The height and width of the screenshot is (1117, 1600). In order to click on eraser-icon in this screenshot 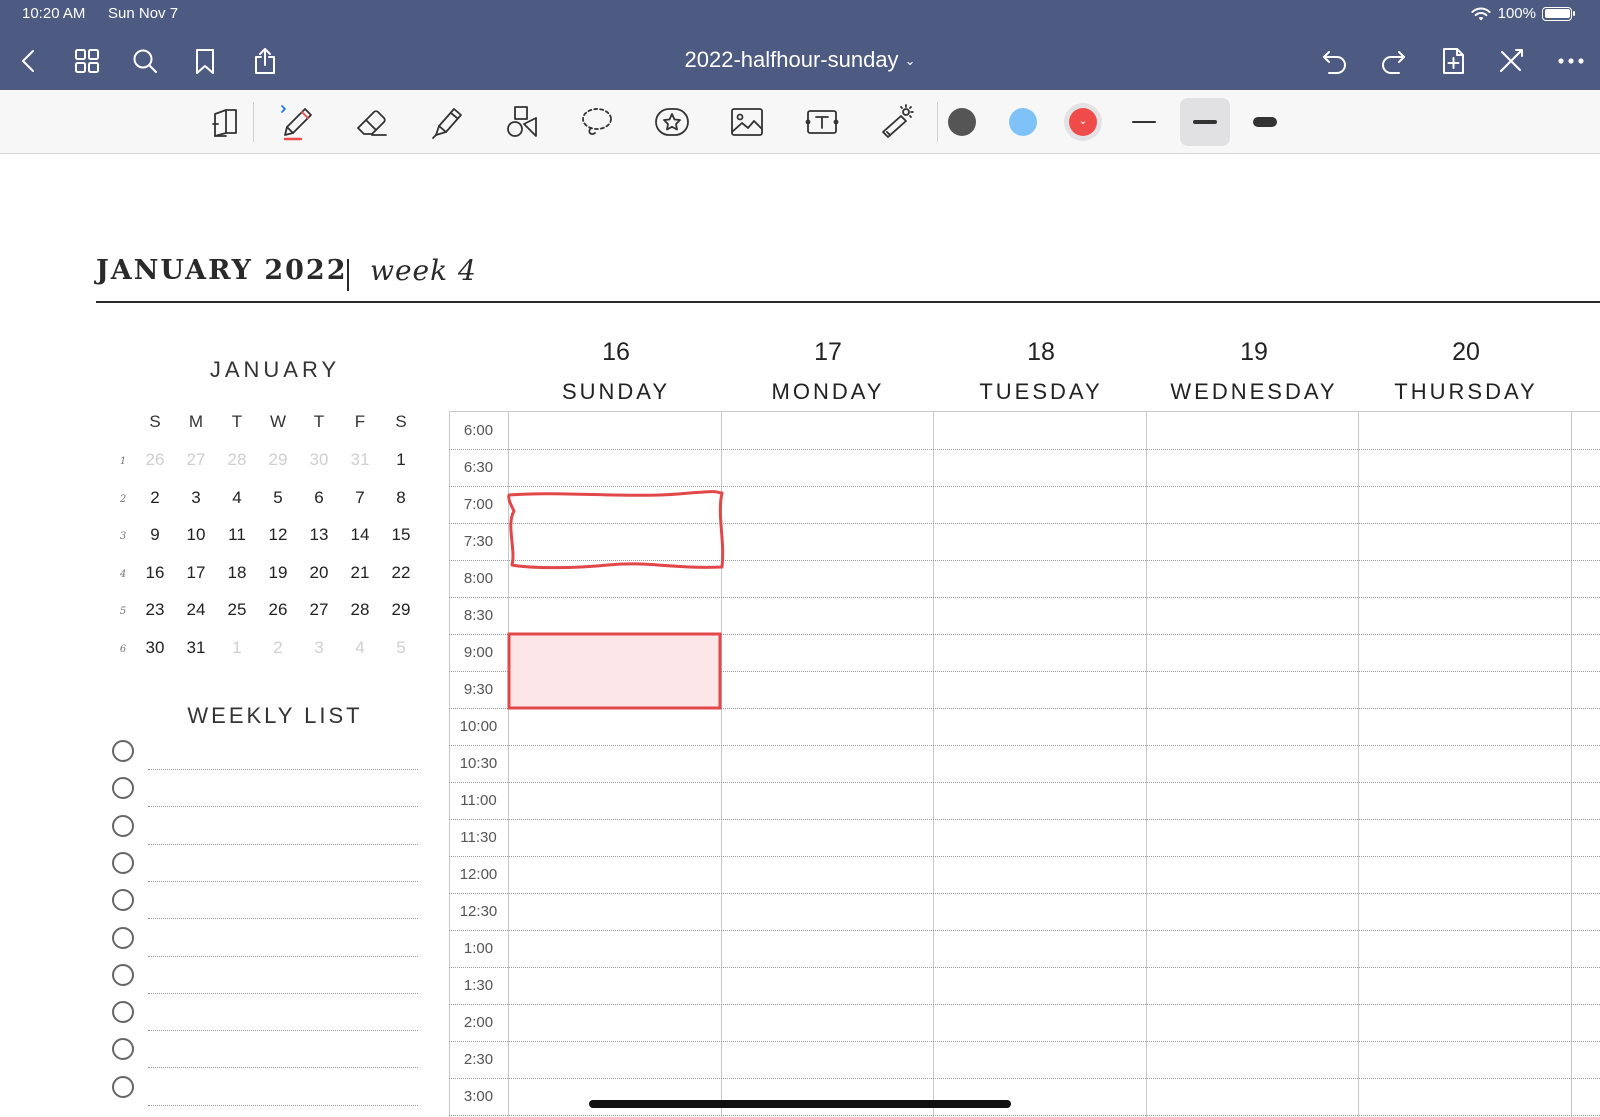, I will do `click(372, 122)`.